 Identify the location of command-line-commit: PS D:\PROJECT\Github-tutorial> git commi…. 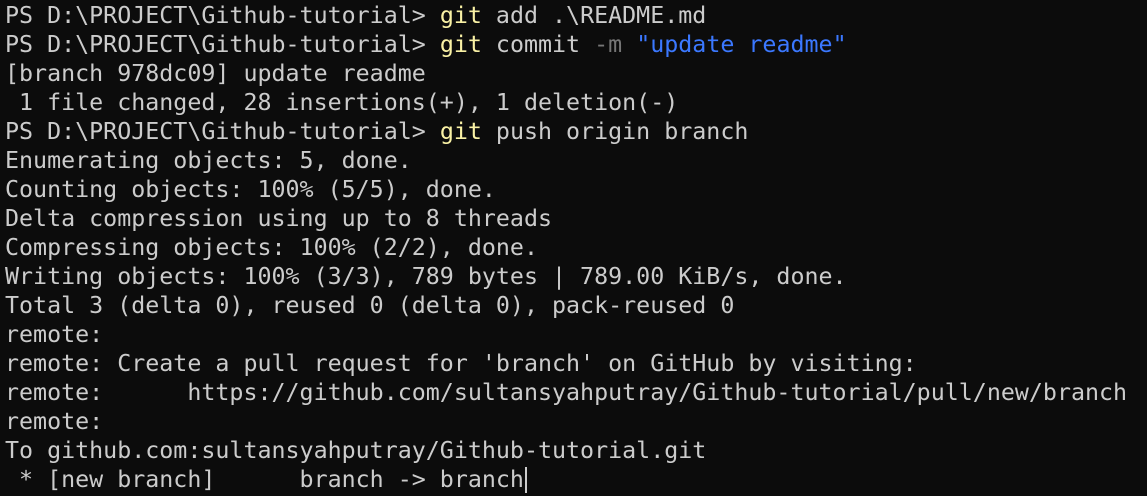
(576, 44).